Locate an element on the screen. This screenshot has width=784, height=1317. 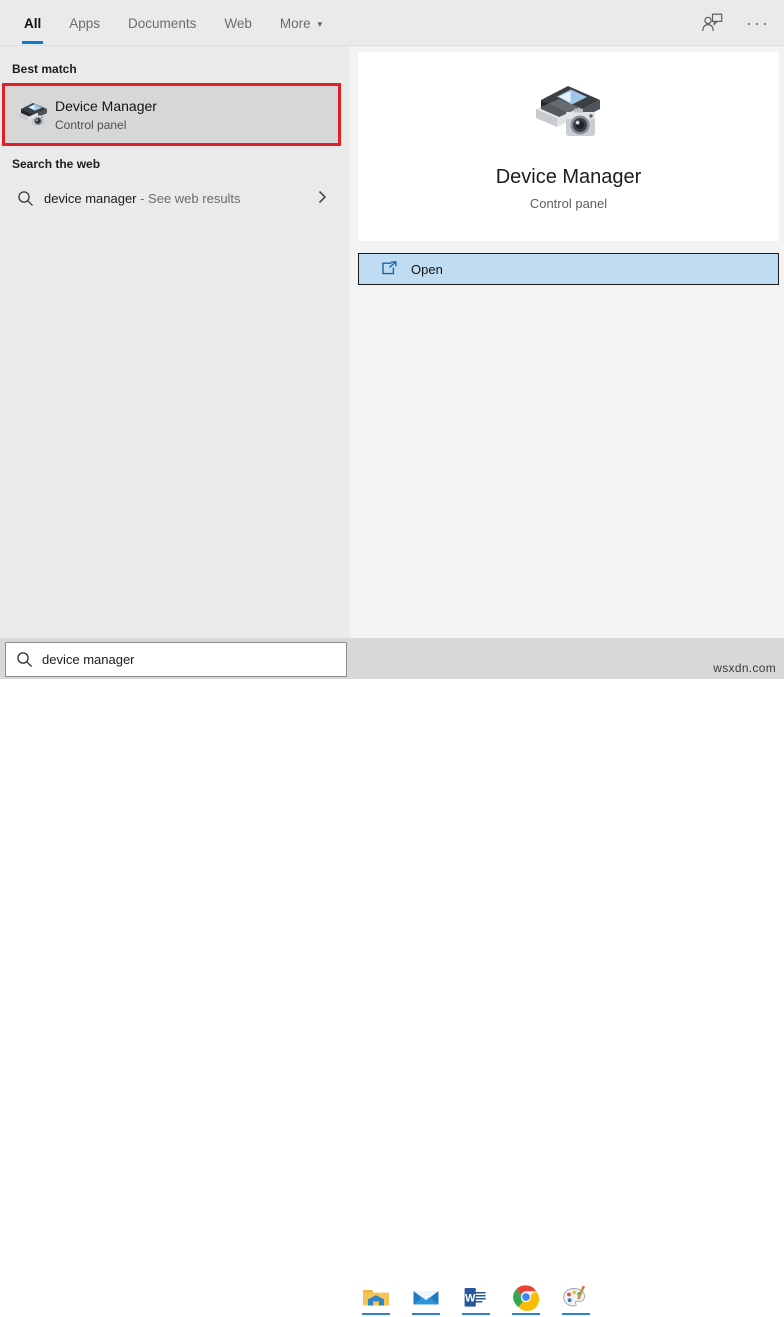
search-filter-tabbar: All Apps Documents Web More ▾ ··· is located at coordinates (392, 23).